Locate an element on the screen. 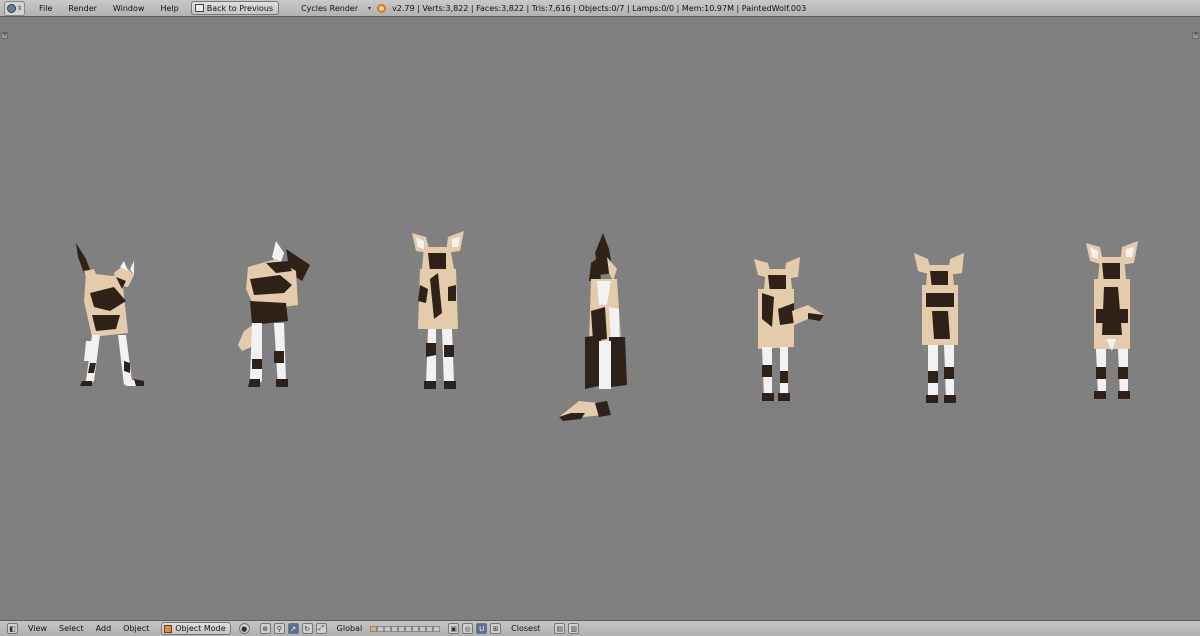  blender-logo-icon is located at coordinates (382, 8).